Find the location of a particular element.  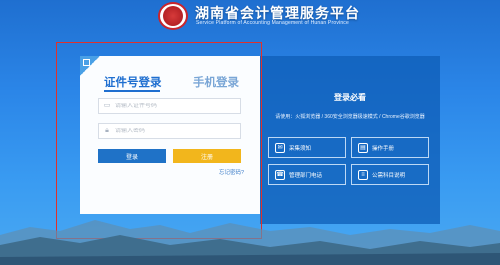

collection-notice-button: ✉ 采集须知 is located at coordinates (307, 147).